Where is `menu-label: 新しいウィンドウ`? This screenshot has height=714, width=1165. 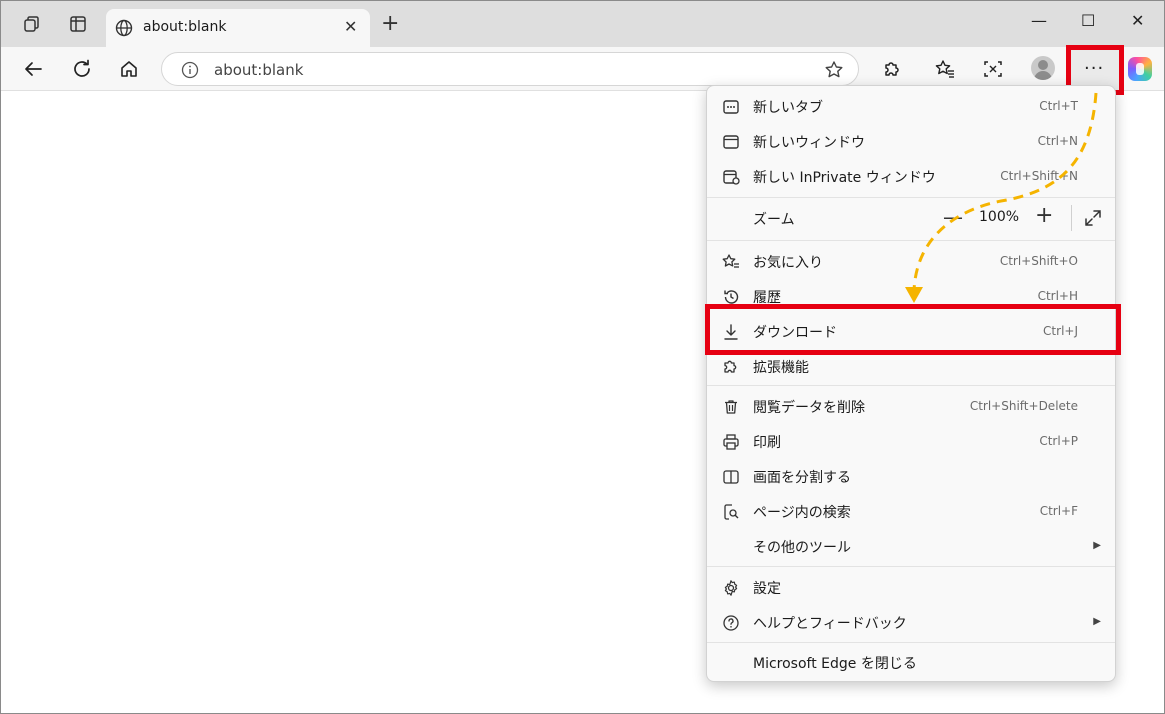
menu-label: 新しいウィンドウ is located at coordinates (809, 143).